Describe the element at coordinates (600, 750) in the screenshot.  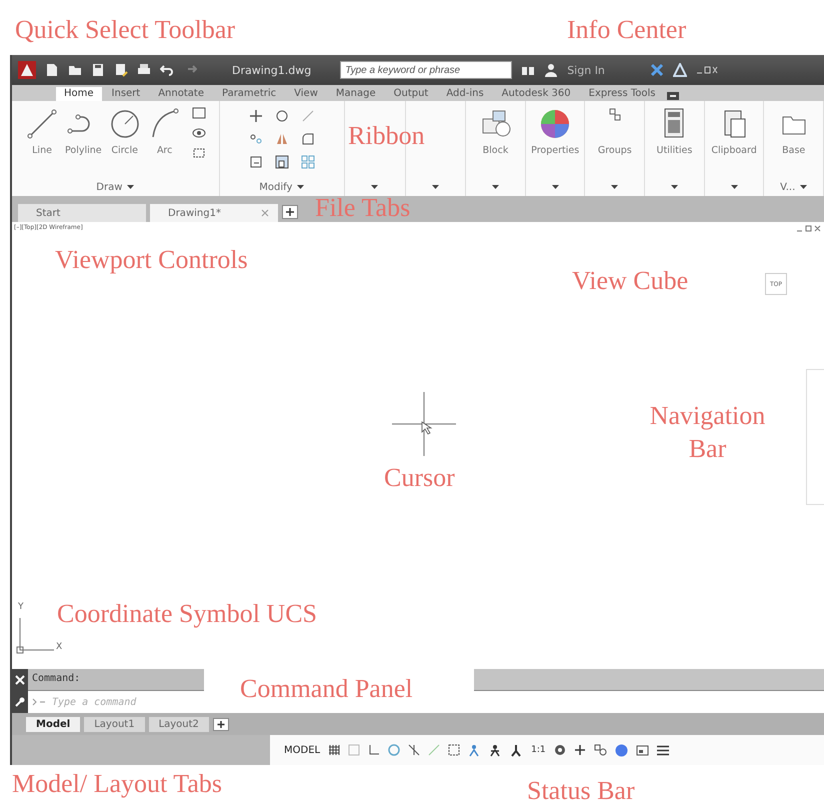
I see `isolate-icon` at that location.